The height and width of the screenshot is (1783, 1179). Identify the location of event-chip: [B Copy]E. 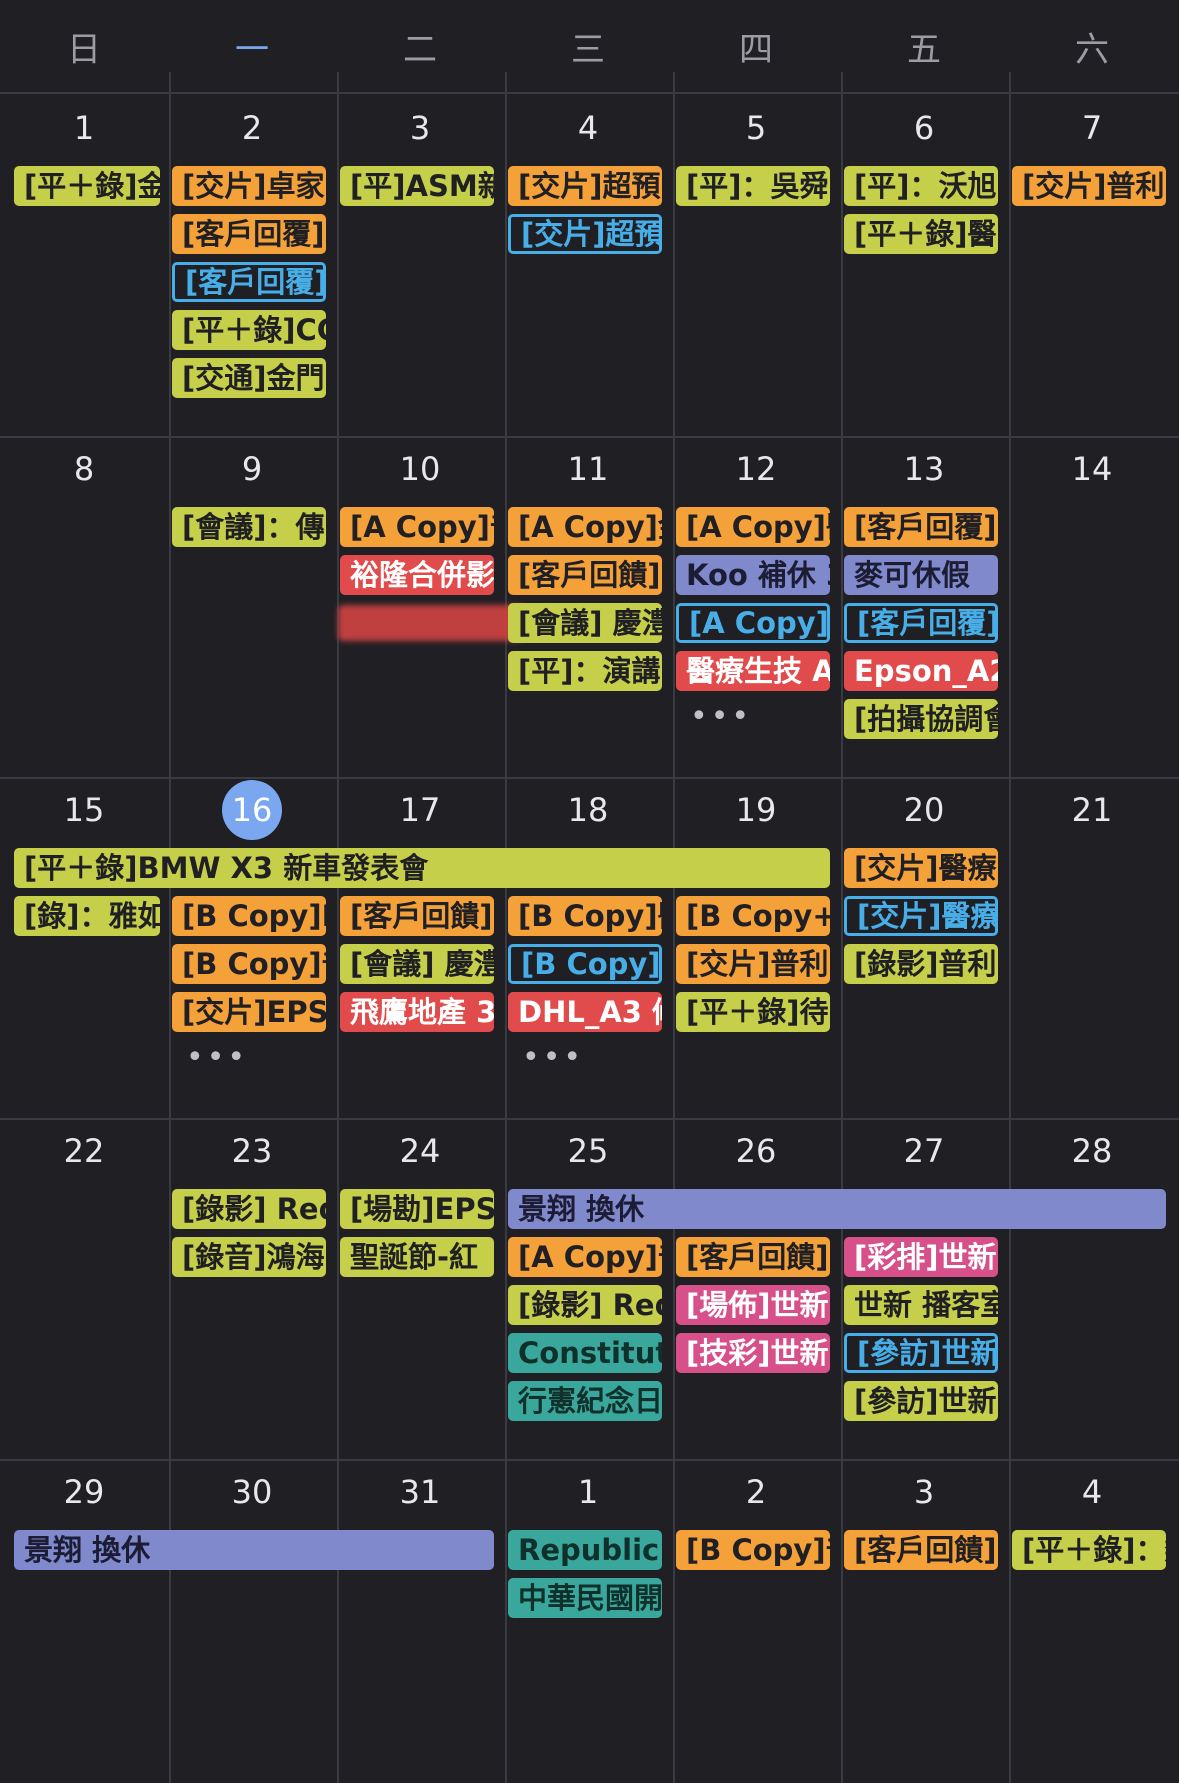
(249, 916).